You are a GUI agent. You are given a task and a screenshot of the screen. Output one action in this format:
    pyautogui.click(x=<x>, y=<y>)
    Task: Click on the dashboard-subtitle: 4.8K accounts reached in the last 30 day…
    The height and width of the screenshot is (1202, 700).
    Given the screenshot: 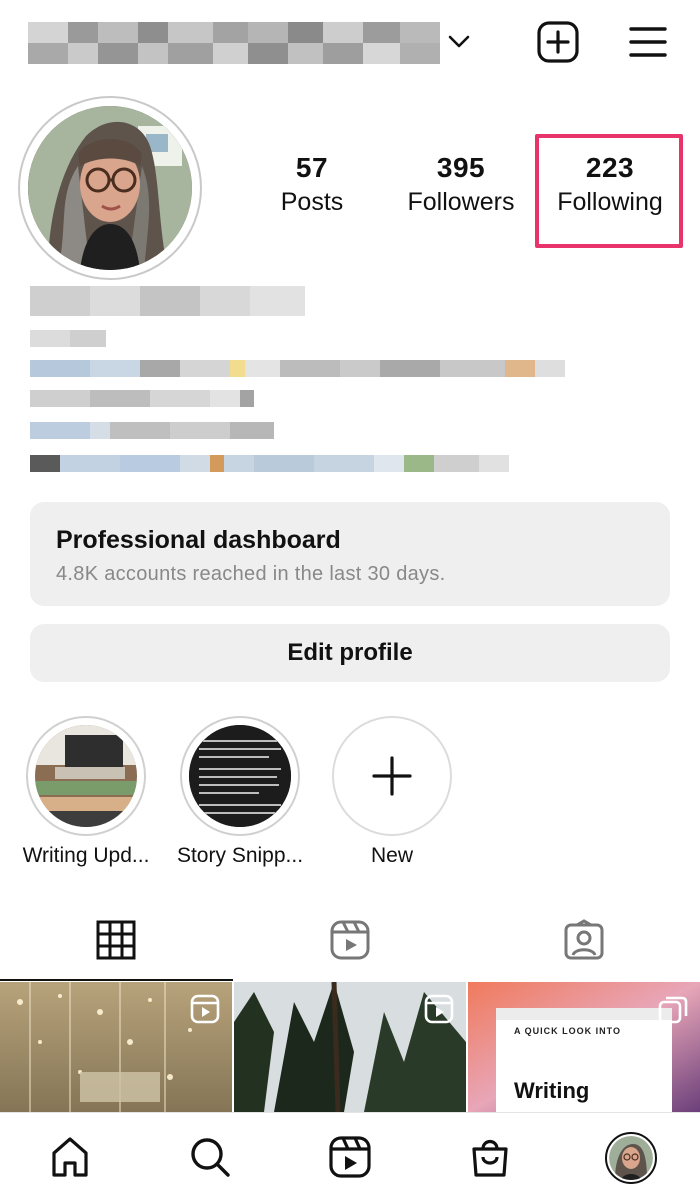 What is the action you would take?
    pyautogui.click(x=251, y=574)
    